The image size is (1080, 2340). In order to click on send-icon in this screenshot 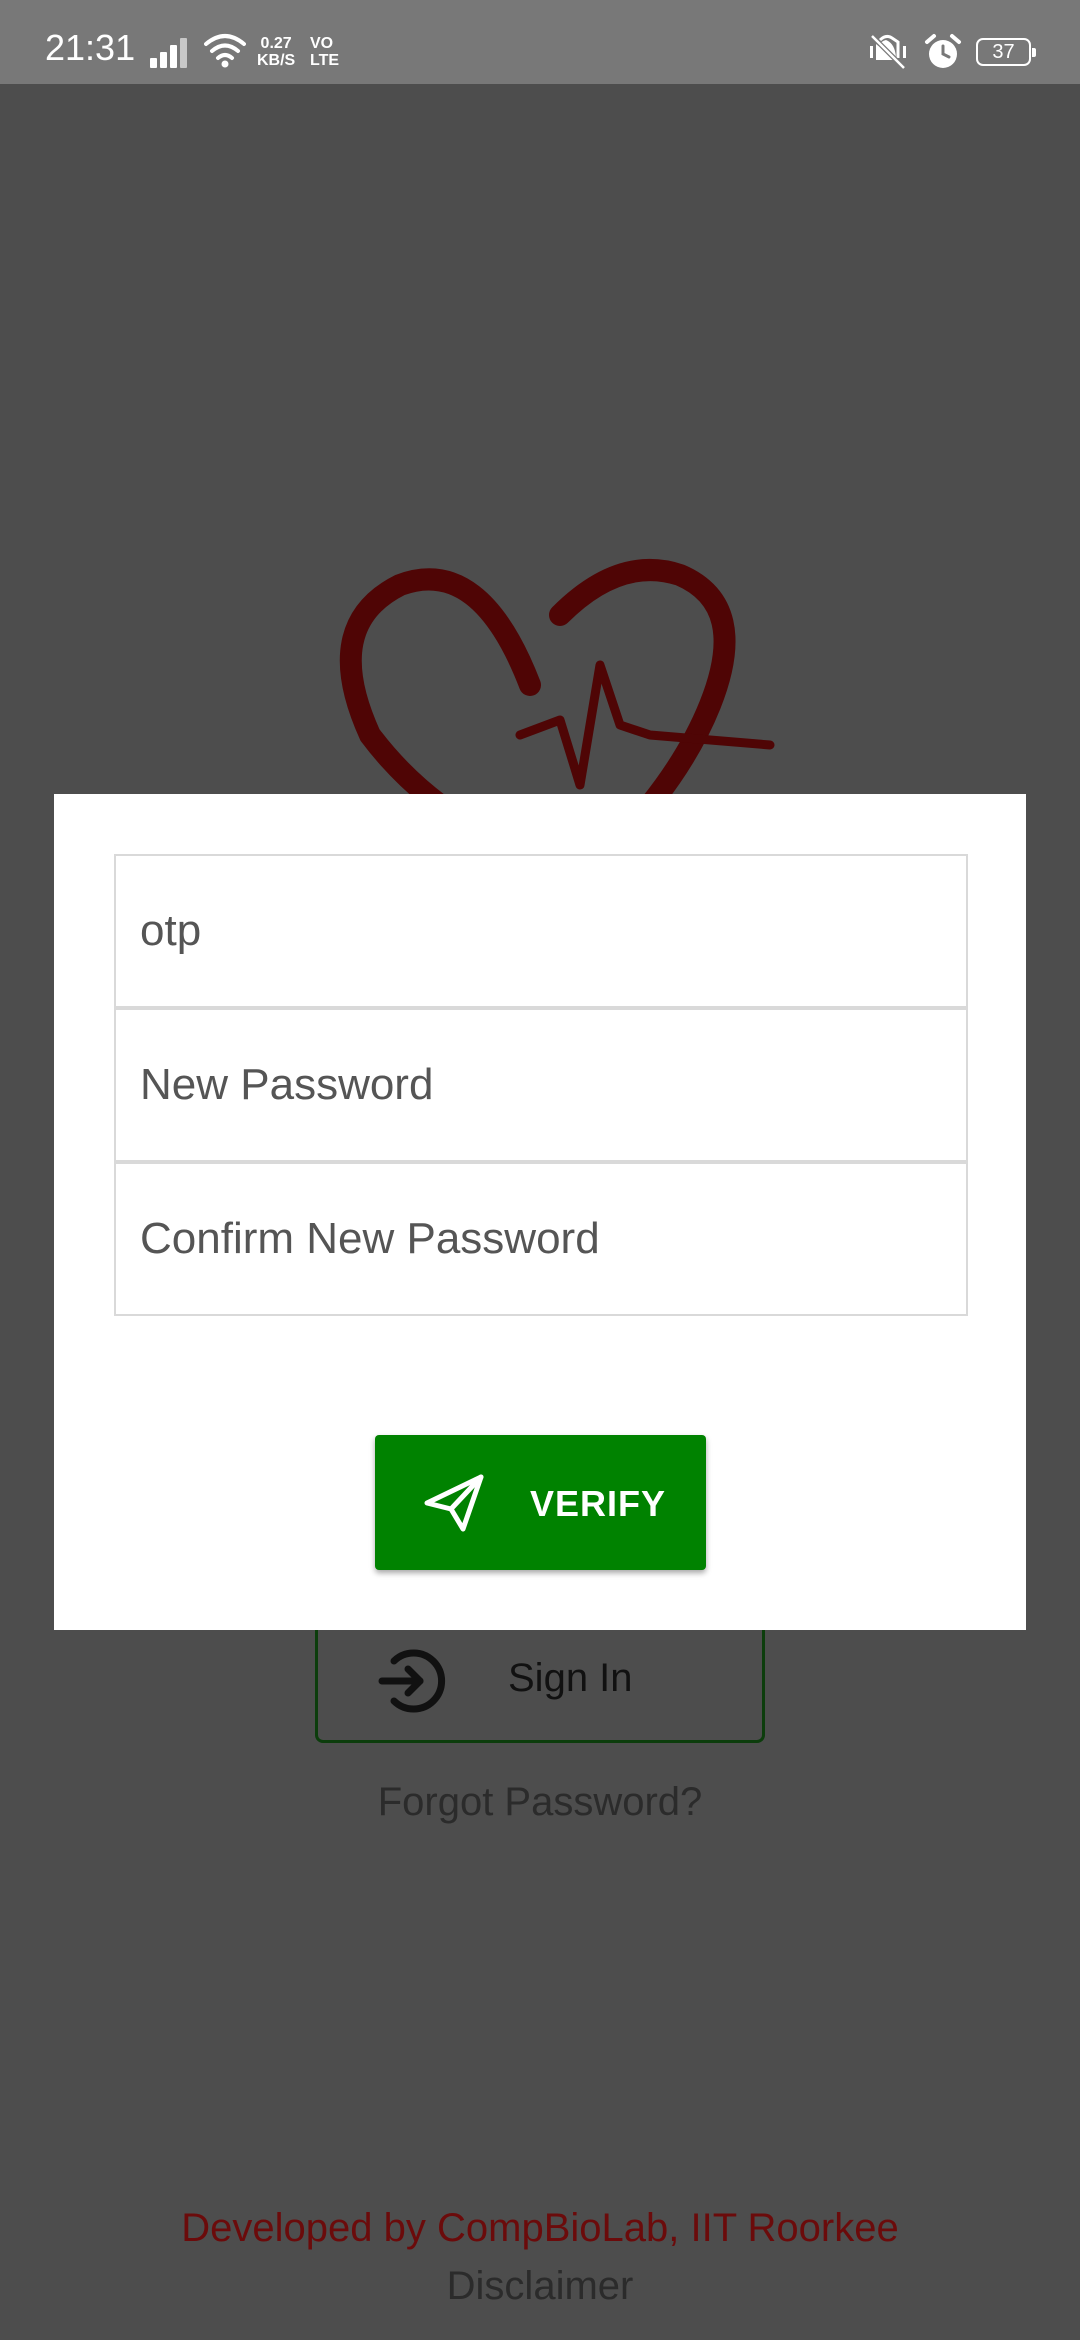, I will do `click(454, 1505)`.